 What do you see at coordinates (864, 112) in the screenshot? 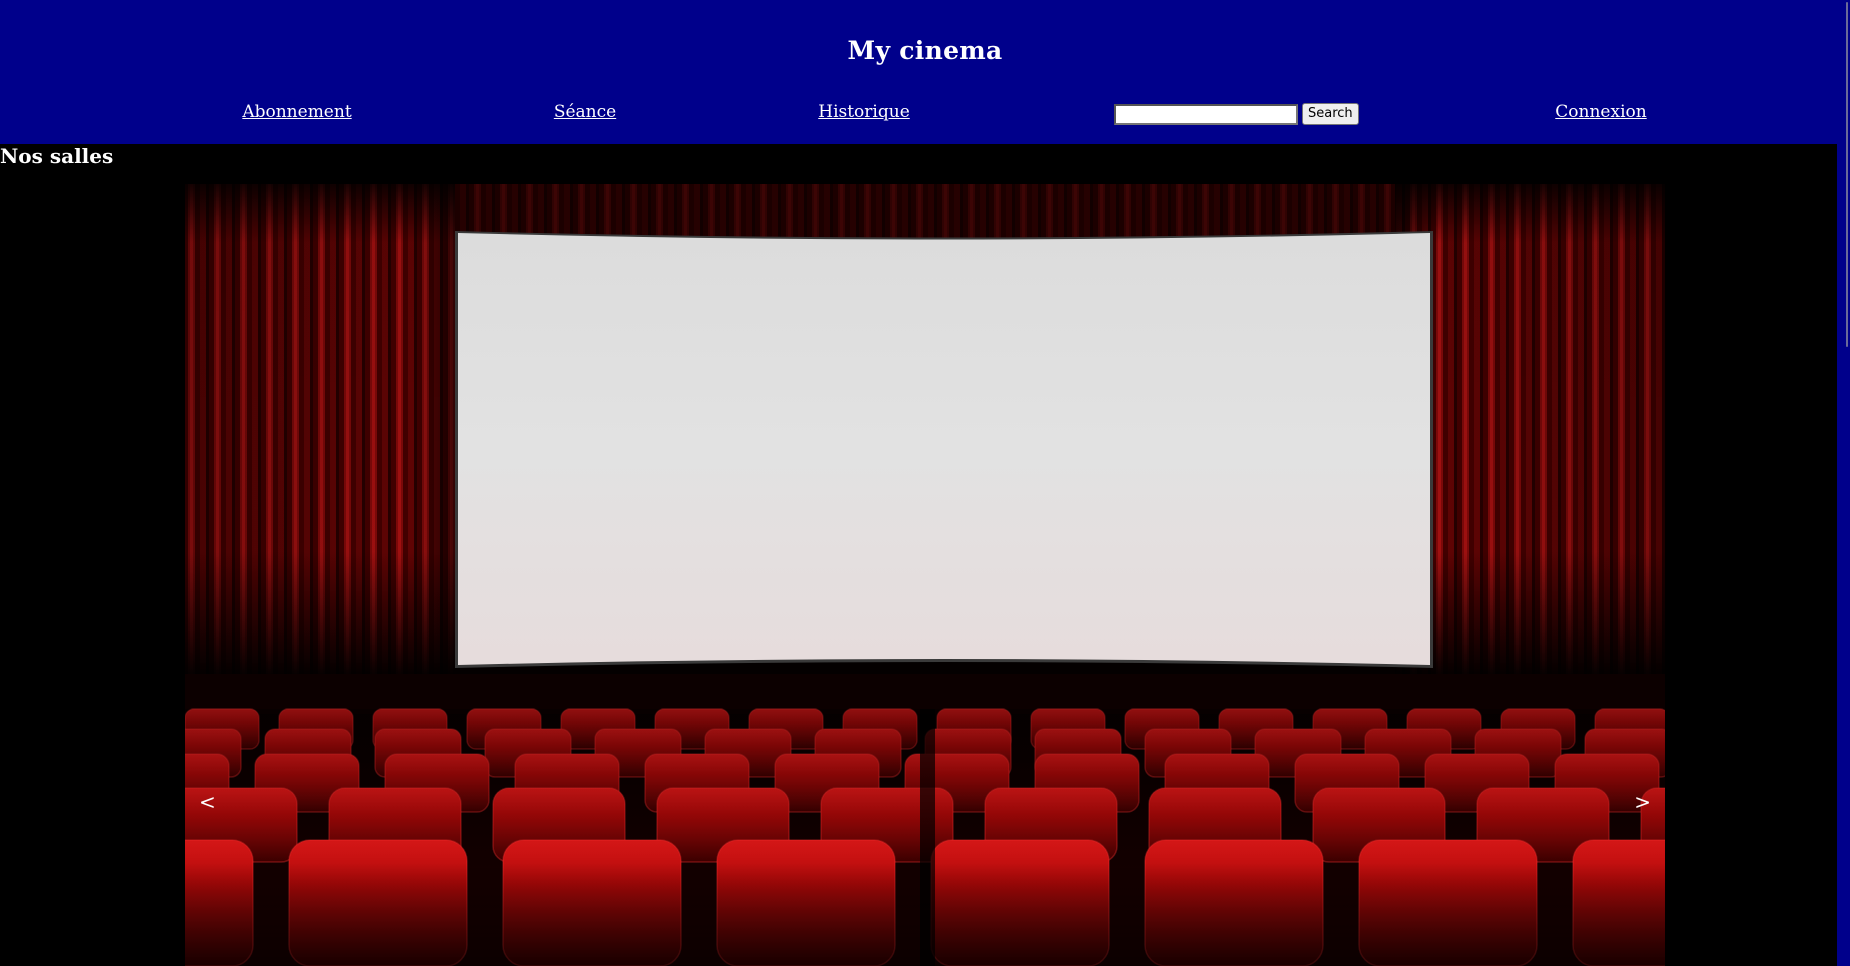
I see `nav-link-historique: Historique` at bounding box center [864, 112].